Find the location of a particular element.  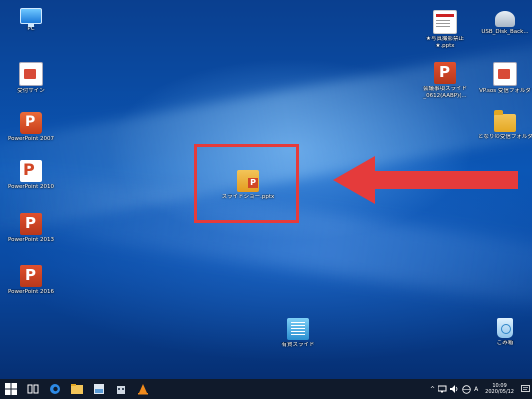

desktop-icon-reception-sign: 受付サイン is located at coordinates (31, 78).